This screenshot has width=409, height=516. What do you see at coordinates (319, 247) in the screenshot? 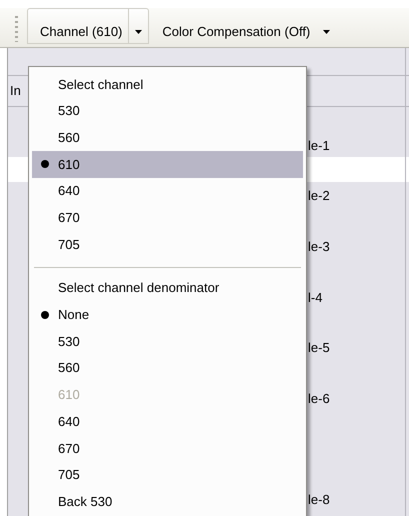
I see `row-label: le-3` at bounding box center [319, 247].